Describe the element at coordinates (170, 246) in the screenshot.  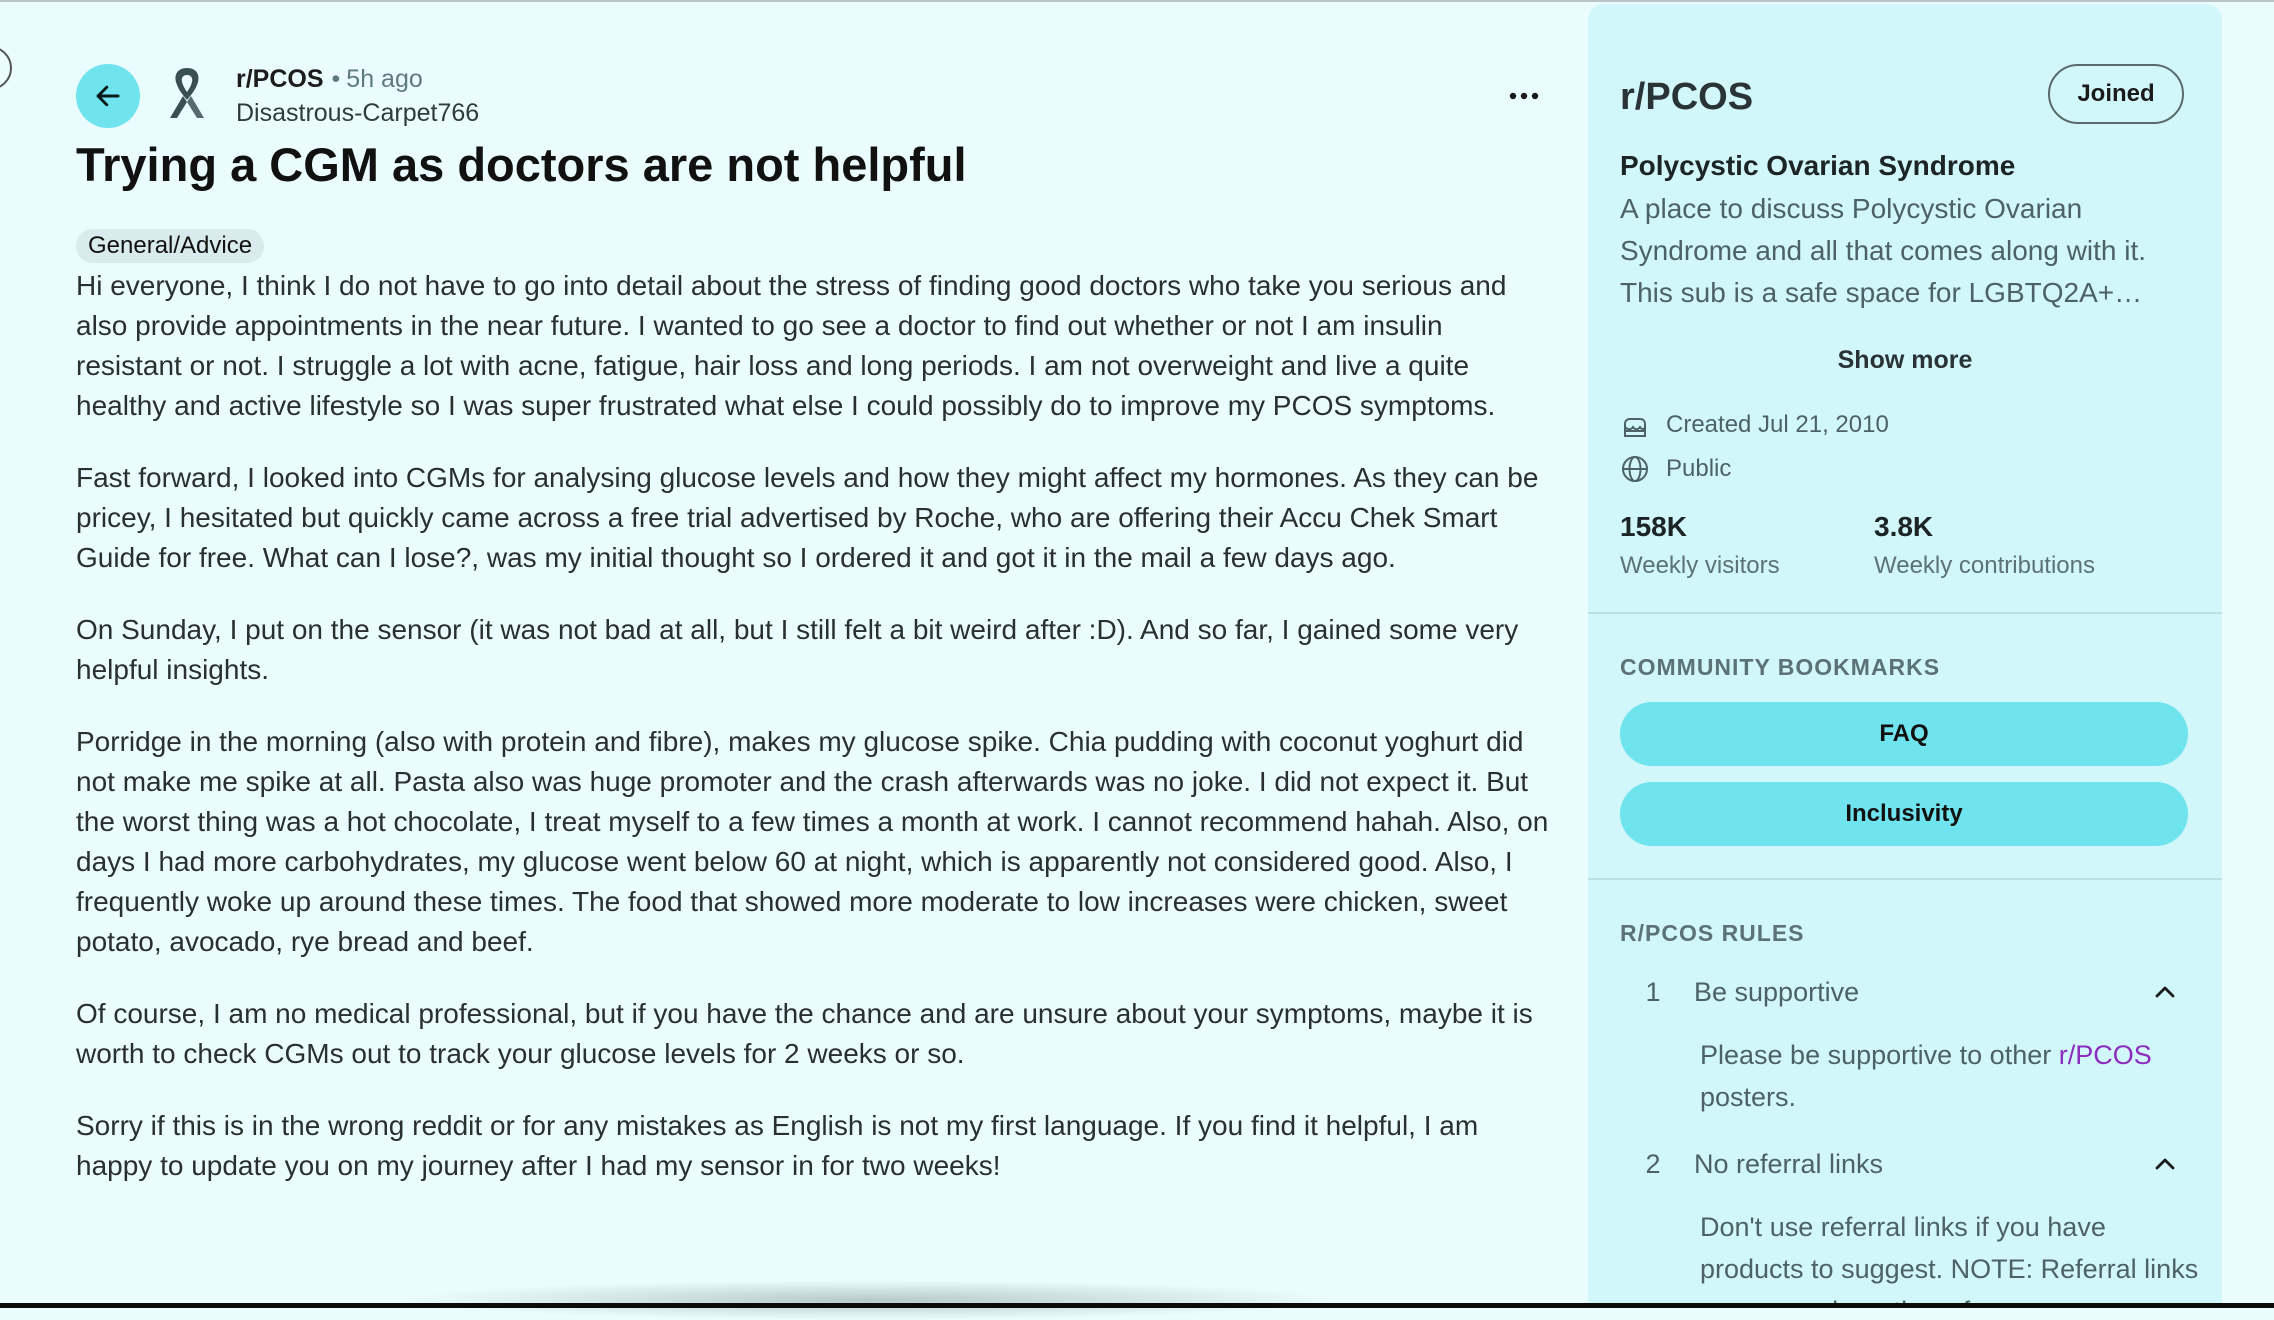
I see `post-flair: General/Advice` at that location.